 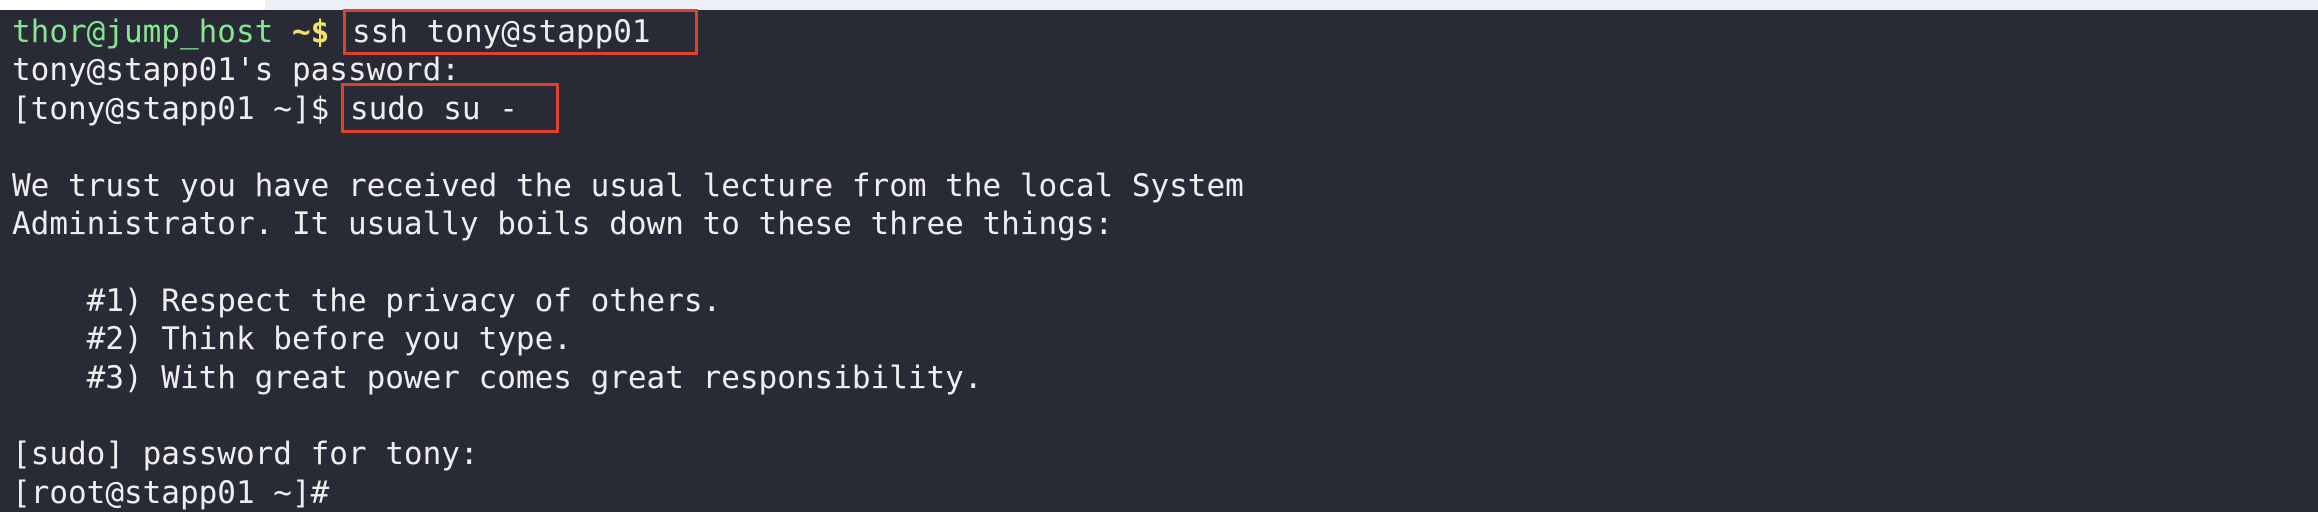 I want to click on terminal-line: thor@jump_host ~$ ssh tony@stapp01, so click(x=1165, y=32).